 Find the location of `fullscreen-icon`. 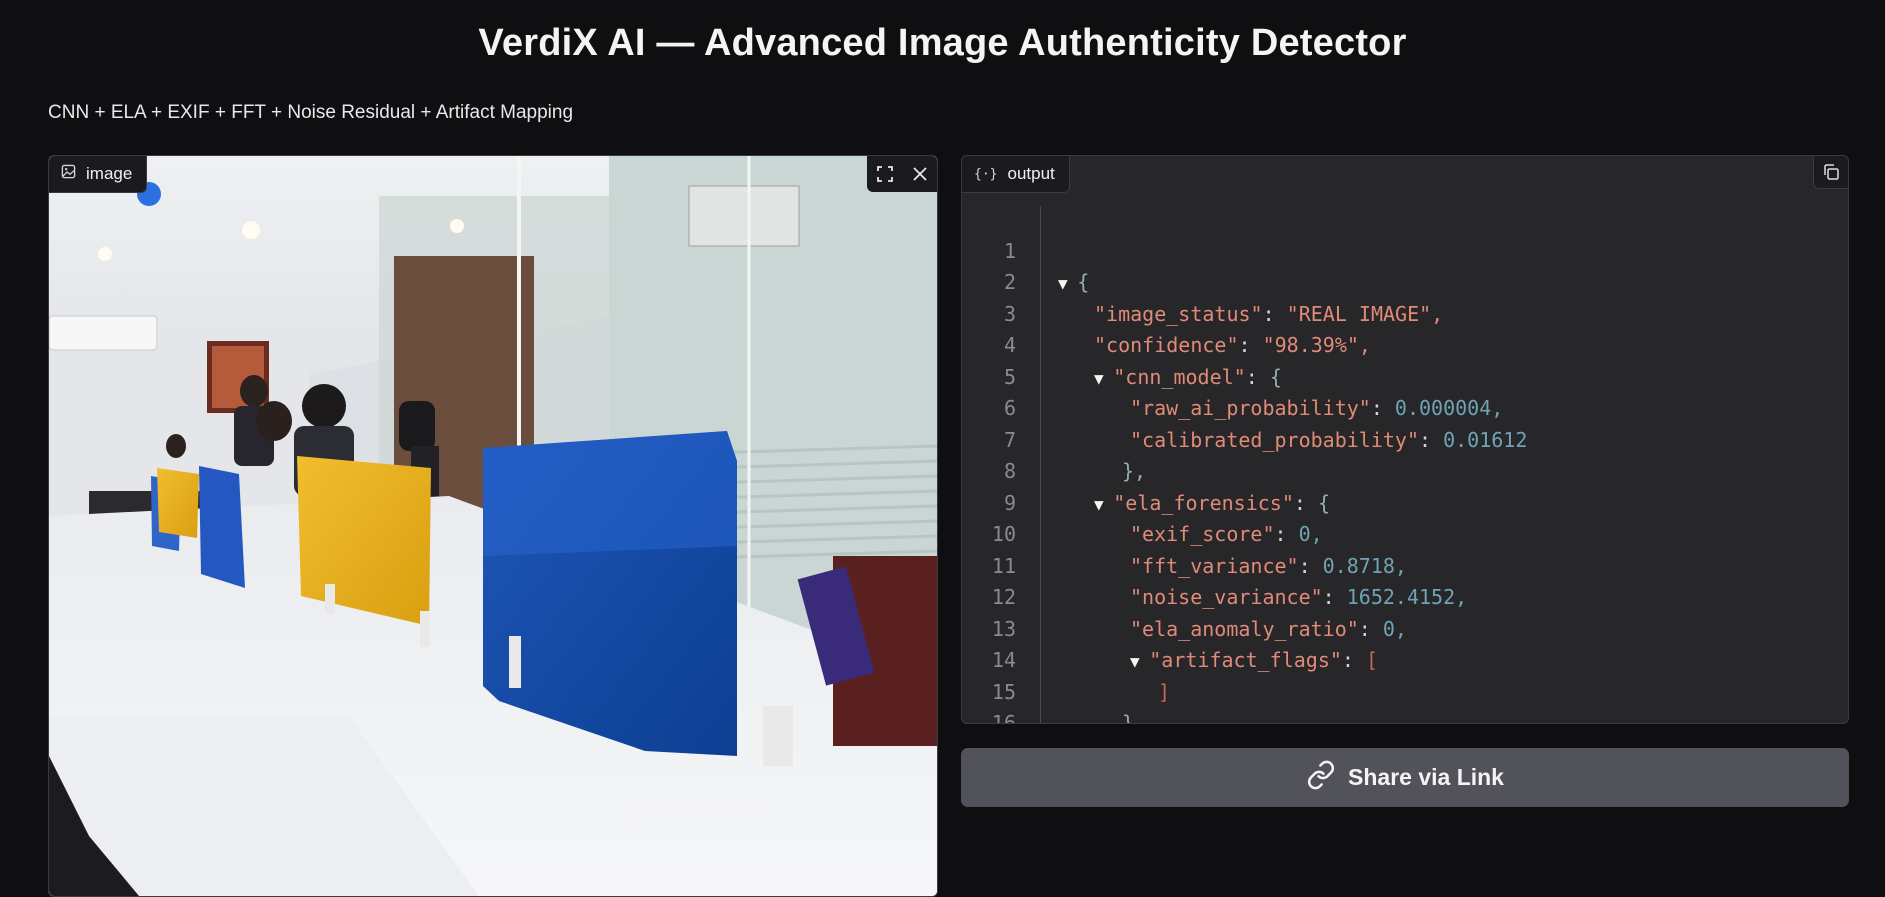

fullscreen-icon is located at coordinates (884, 174).